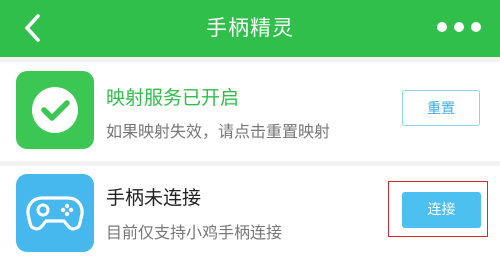 This screenshot has width=500, height=262. Describe the element at coordinates (194, 232) in the screenshot. I see `gamepad-support-hint: 目前仅支持小鸡手柄连接` at that location.